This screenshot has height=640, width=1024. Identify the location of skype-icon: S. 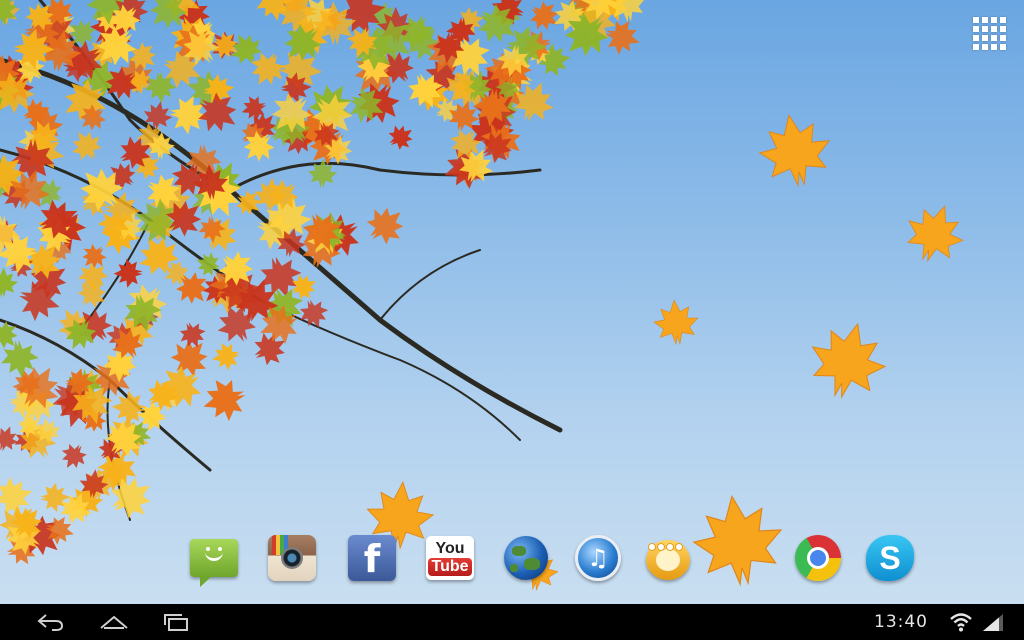
(890, 558).